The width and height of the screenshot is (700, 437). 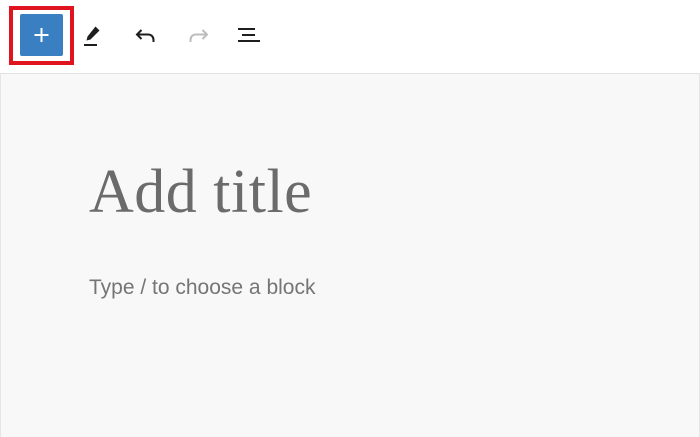 I want to click on undo-button, so click(x=146, y=35).